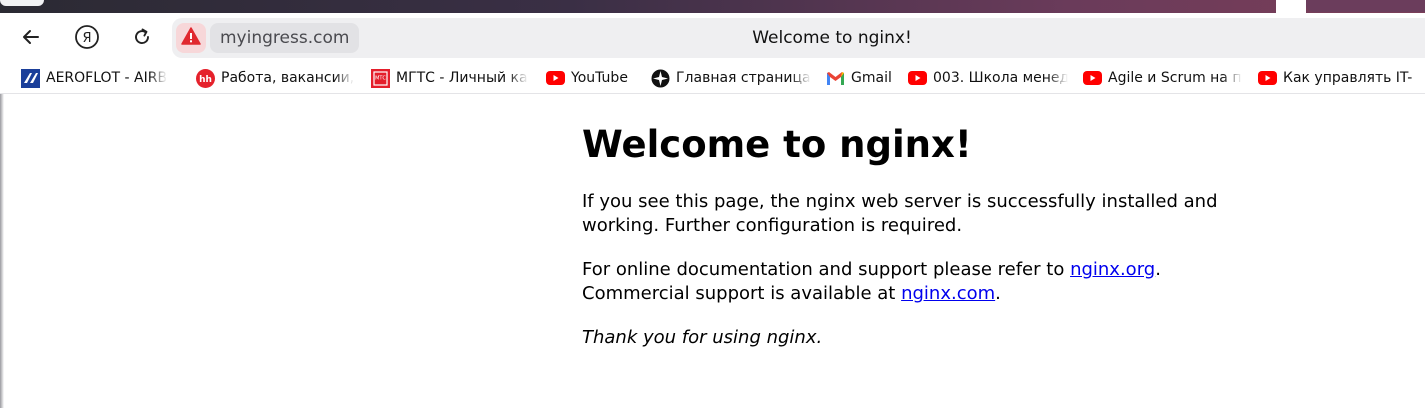 Image resolution: width=1425 pixels, height=408 pixels. I want to click on browser-toolbar: Я Welcome to nginx! myingress.com, so click(712, 38).